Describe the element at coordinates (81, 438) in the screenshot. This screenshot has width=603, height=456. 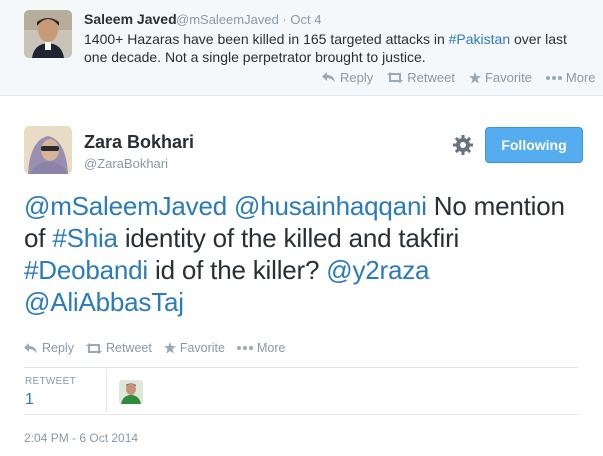
I see `tweet-timestamp: 2:04 PM - 6 Oct 2014` at that location.